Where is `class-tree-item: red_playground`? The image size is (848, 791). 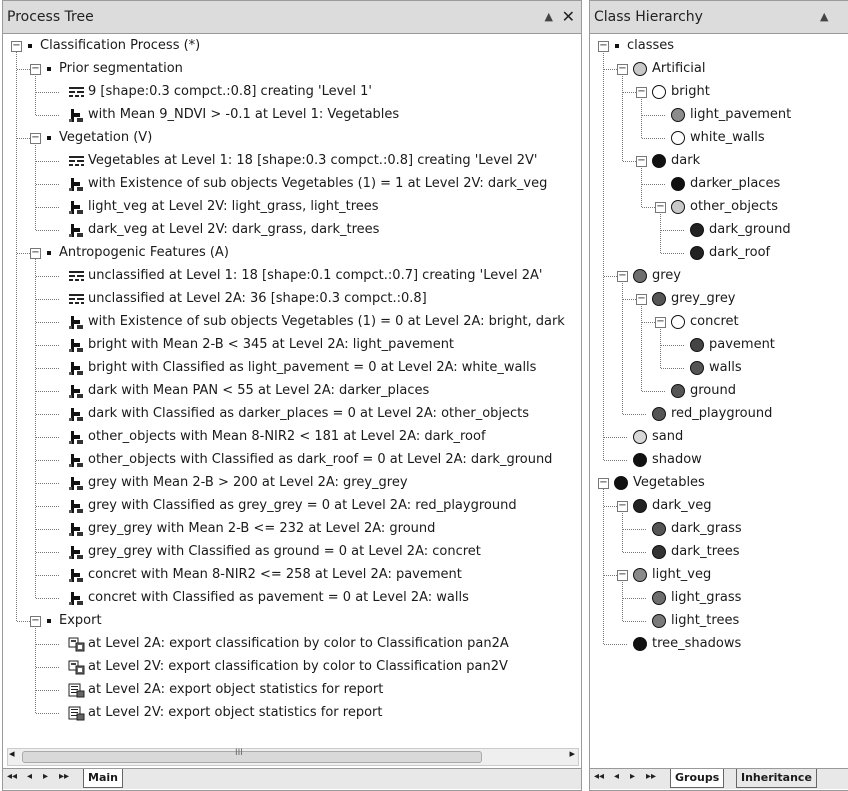 class-tree-item: red_playground is located at coordinates (719, 414).